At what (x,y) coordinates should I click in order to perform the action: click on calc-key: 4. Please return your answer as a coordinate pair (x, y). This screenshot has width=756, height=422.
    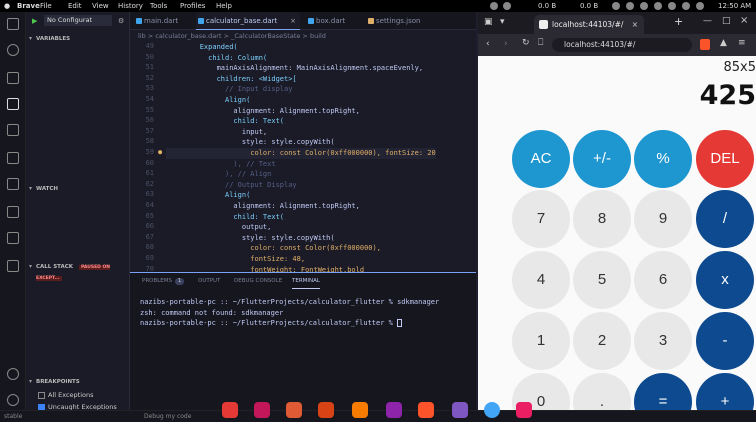
    Looking at the image, I should click on (541, 280).